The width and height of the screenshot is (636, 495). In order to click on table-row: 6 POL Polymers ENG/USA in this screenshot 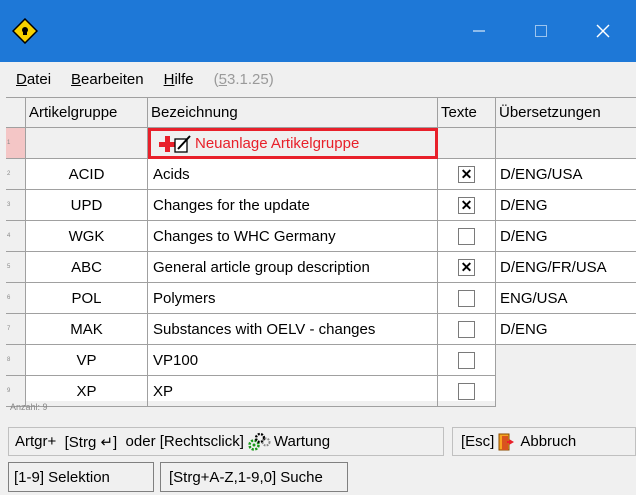, I will do `click(321, 298)`.